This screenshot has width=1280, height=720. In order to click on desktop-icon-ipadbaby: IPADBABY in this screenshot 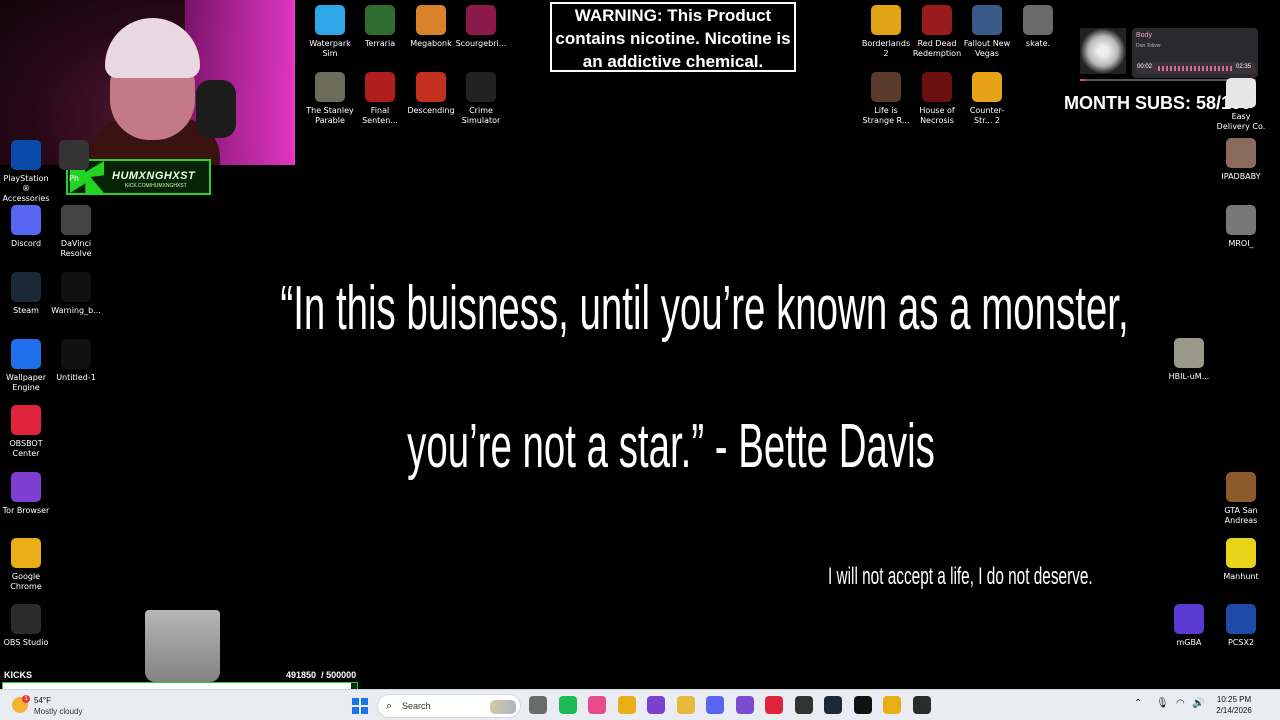, I will do `click(1241, 160)`.